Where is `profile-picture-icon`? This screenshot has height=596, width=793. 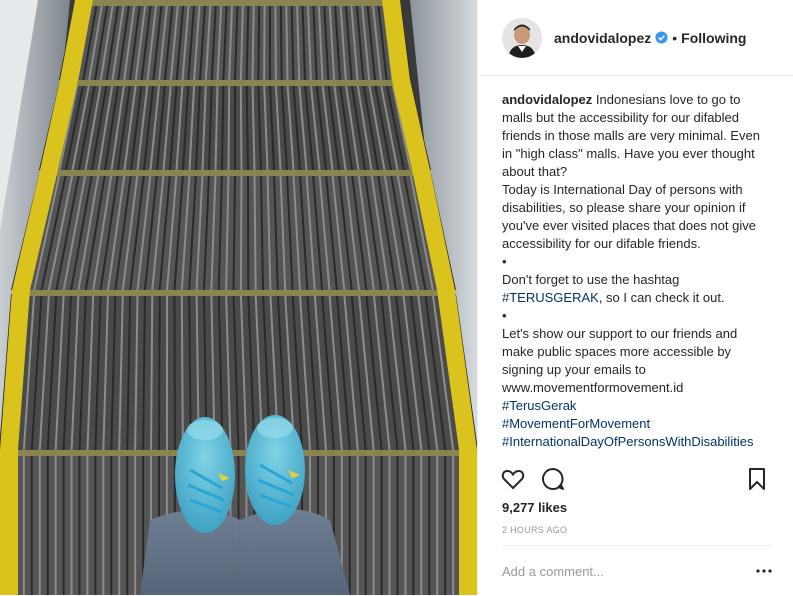 profile-picture-icon is located at coordinates (522, 38).